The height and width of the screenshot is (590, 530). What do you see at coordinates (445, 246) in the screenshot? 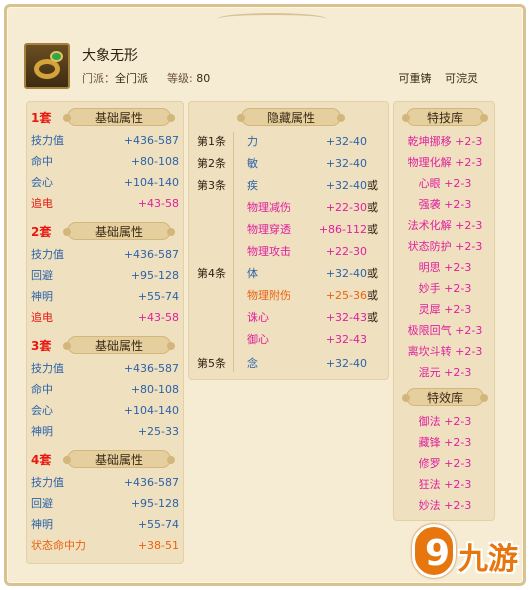
I see `skill-item: 状态防护 +2-3` at bounding box center [445, 246].